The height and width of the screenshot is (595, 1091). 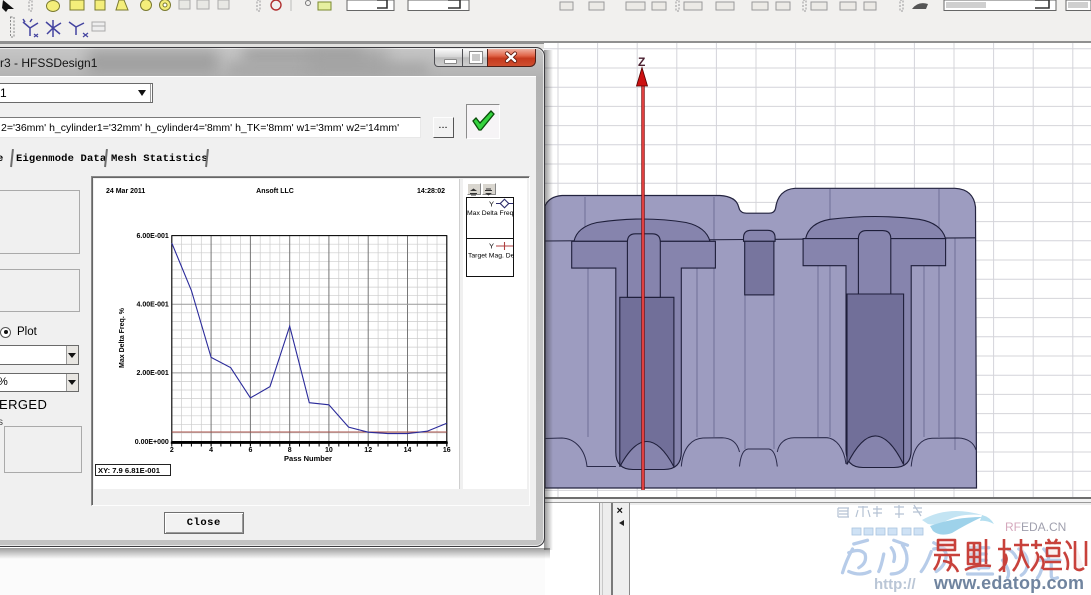 What do you see at coordinates (1035, 527) in the screenshot?
I see `svg-text: RFEDA.CN` at bounding box center [1035, 527].